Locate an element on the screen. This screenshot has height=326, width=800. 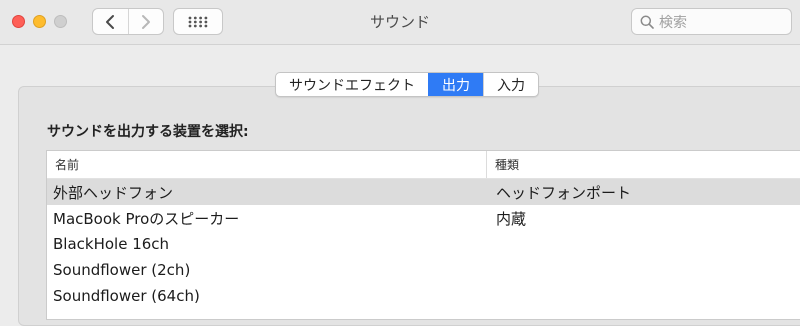
column-header-type: 種類 is located at coordinates (643, 164).